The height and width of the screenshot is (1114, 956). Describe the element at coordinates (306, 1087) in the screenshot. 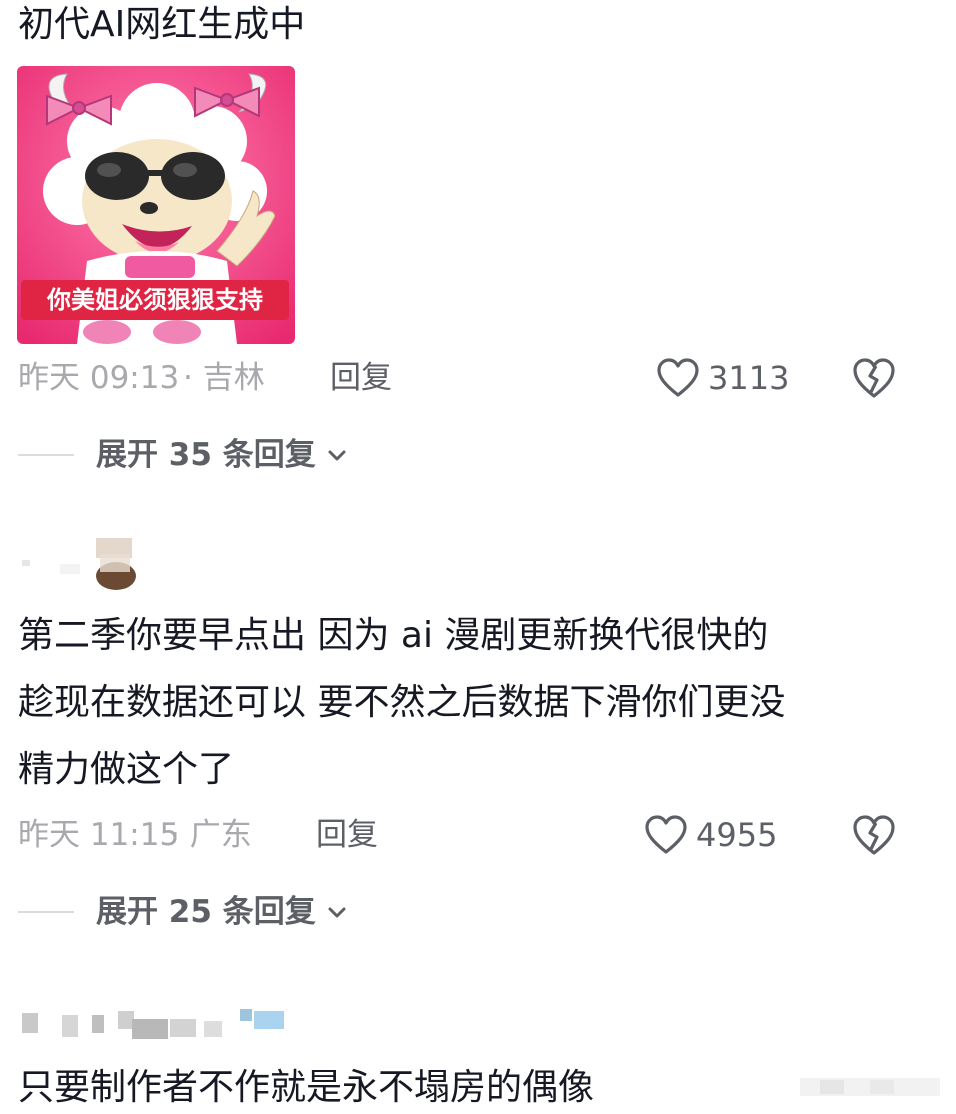

I see `comment-text: 只要制作者不作就是永不塌房的偶像` at that location.